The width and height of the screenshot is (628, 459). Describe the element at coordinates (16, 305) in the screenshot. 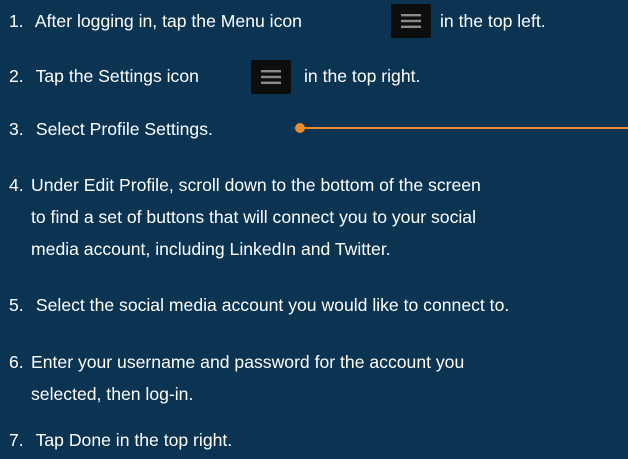

I see `step-number: 5.` at that location.